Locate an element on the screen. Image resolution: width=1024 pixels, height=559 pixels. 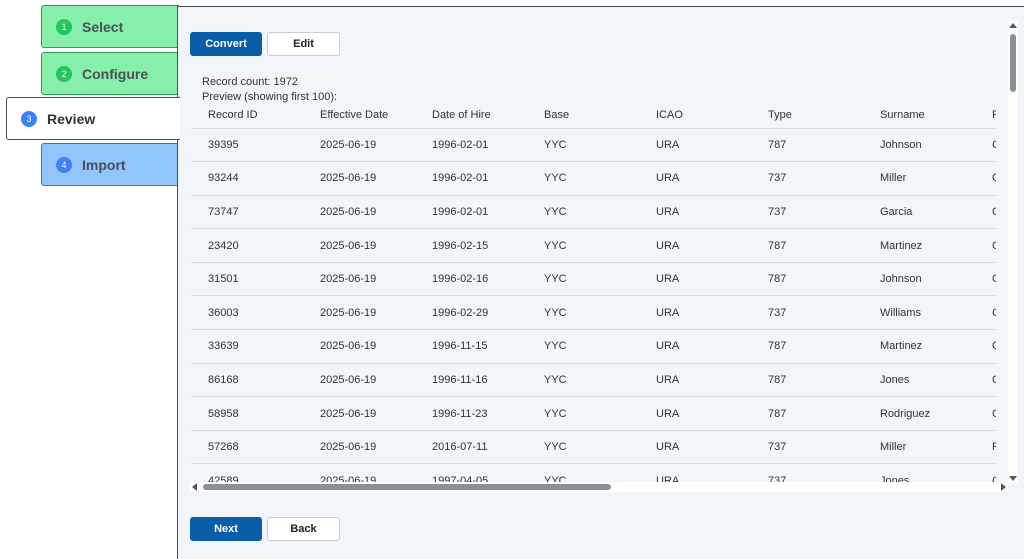
column-header: Record ID is located at coordinates (247, 116).